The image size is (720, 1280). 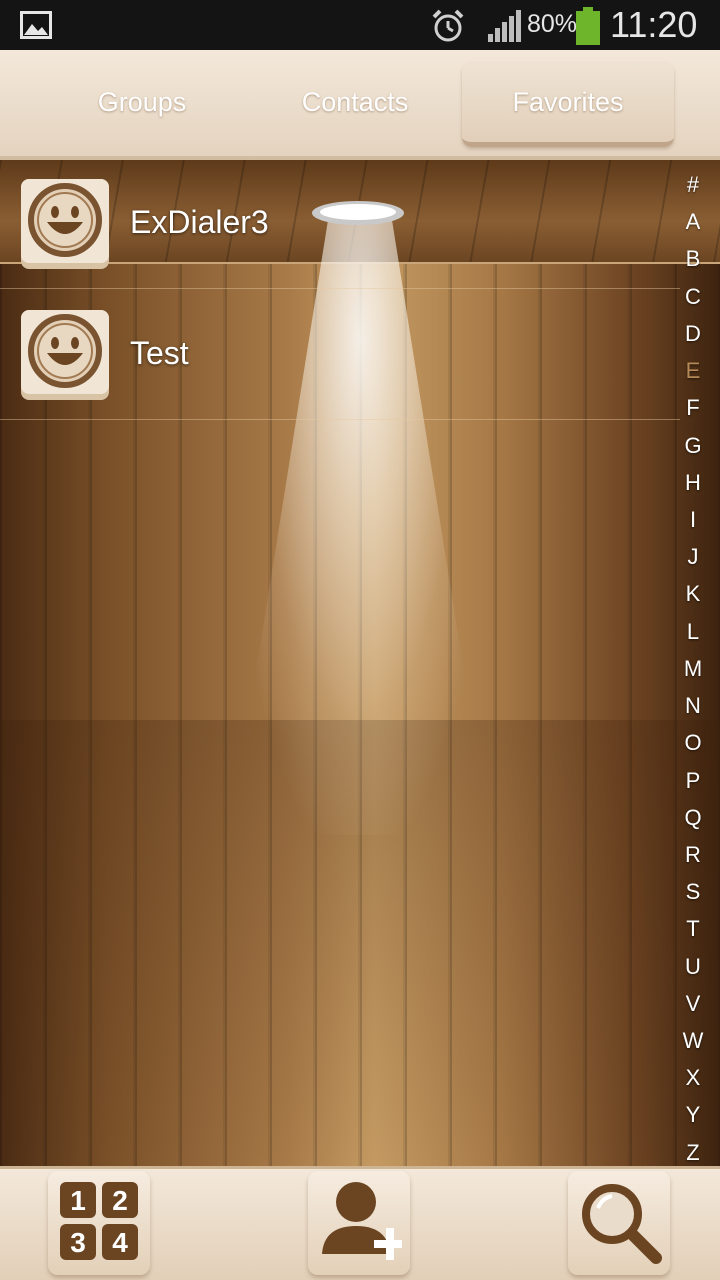 I want to click on dialpad-digit: 4, so click(x=120, y=1242).